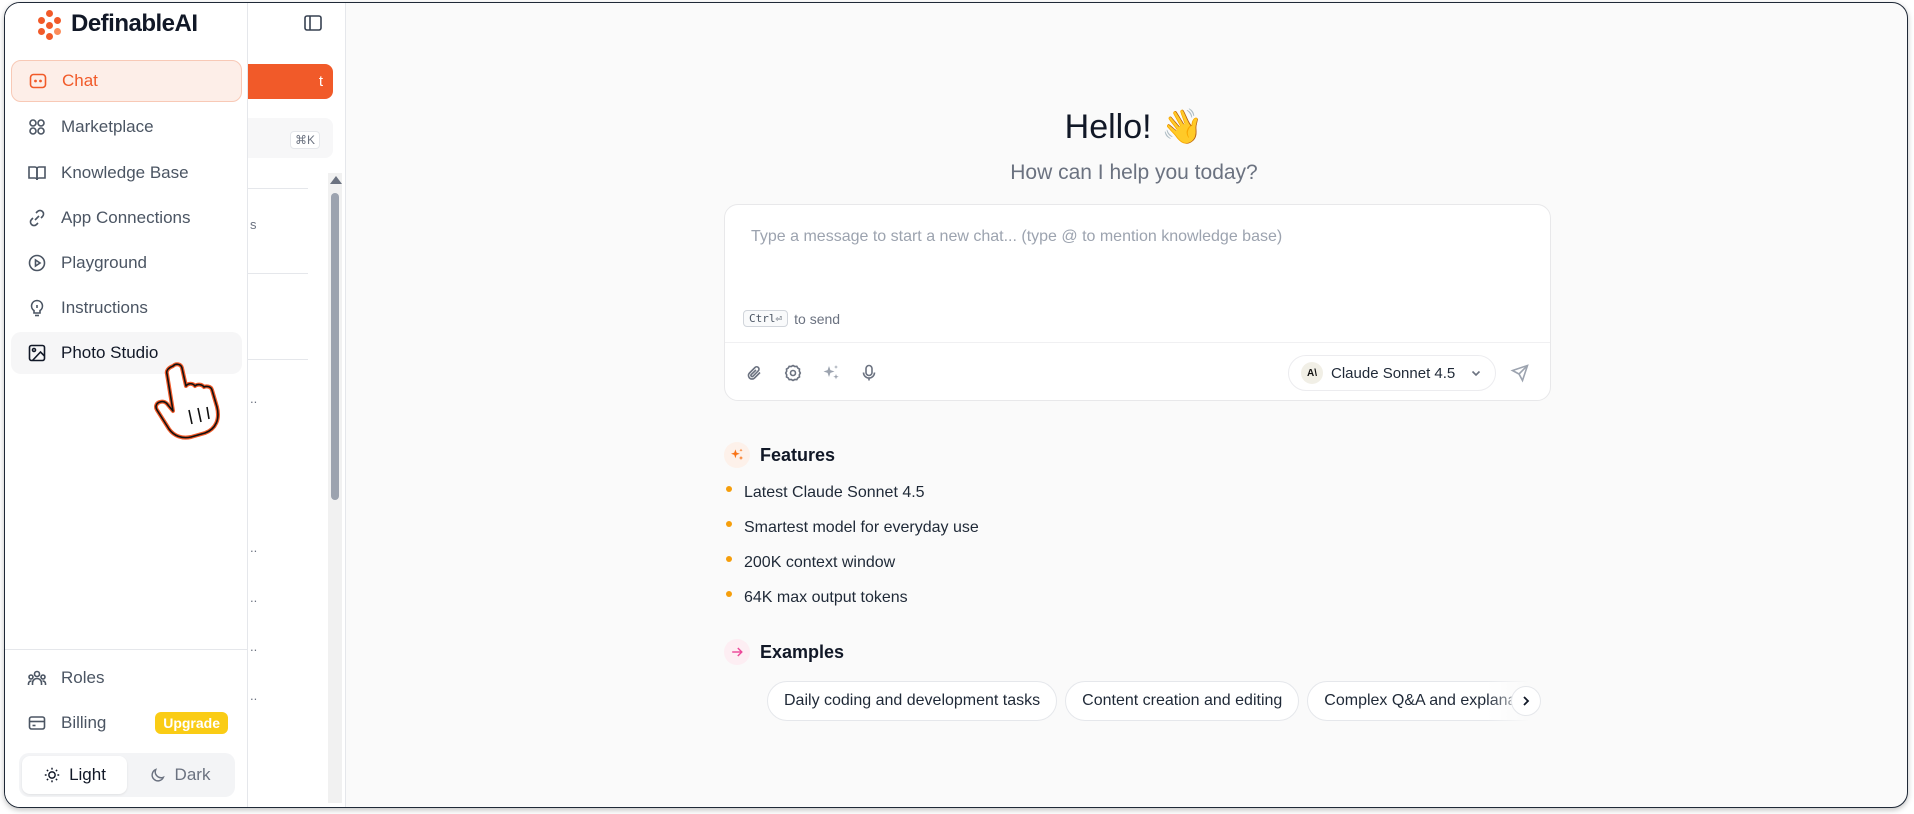 The height and width of the screenshot is (814, 1914). Describe the element at coordinates (912, 701) in the screenshot. I see `example-chip: Daily coding and development tasks` at that location.